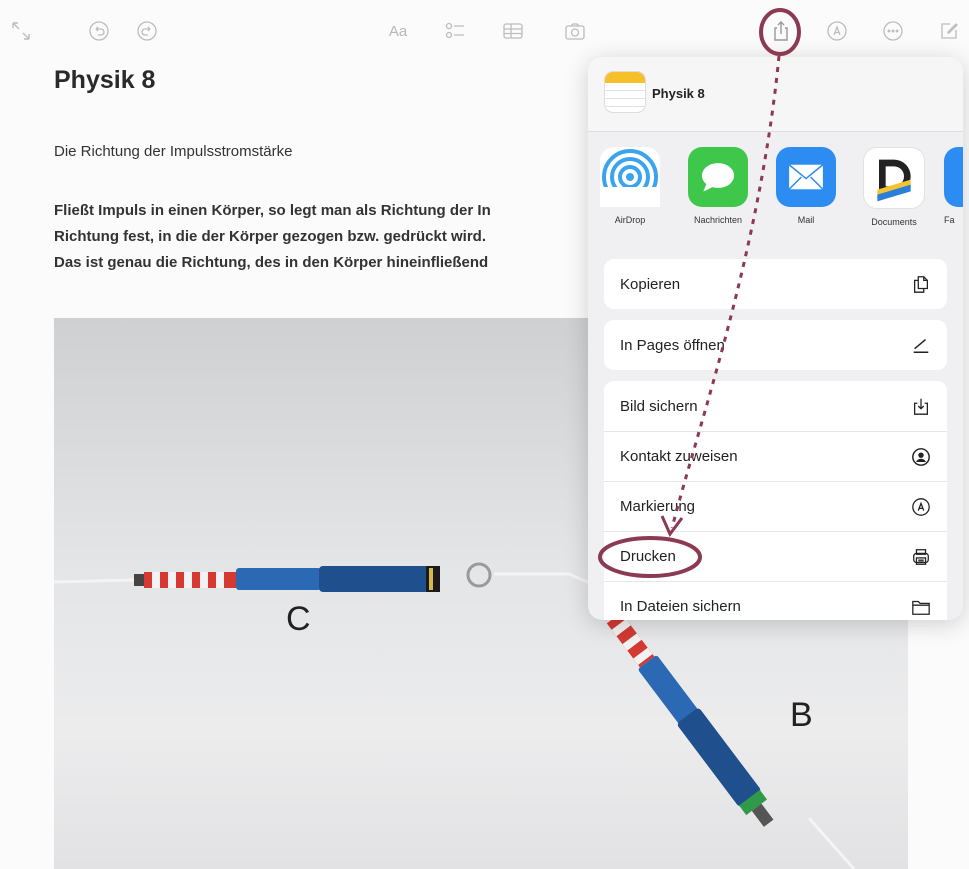 The height and width of the screenshot is (869, 969). I want to click on copy-icon, so click(921, 284).